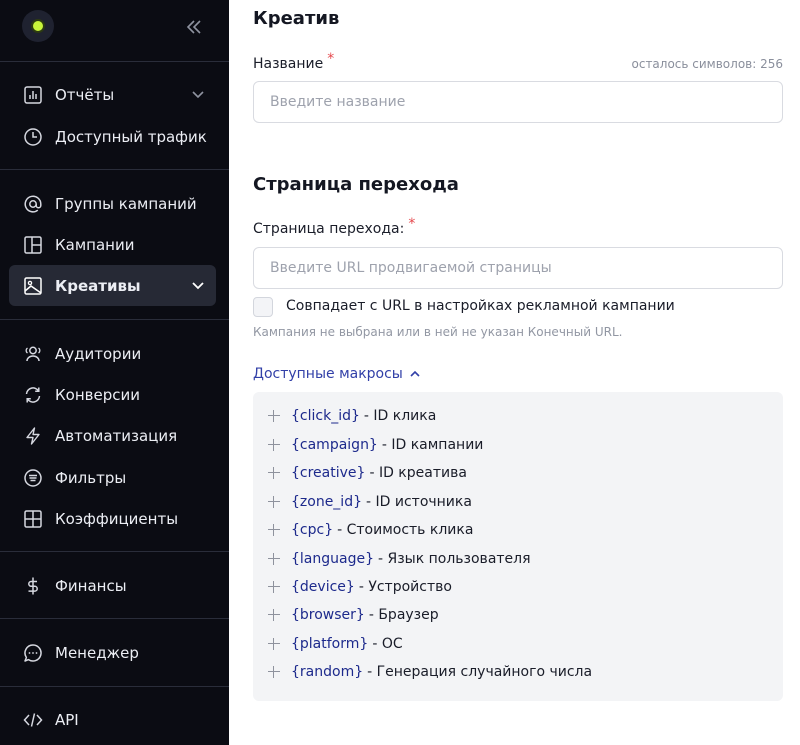  Describe the element at coordinates (38, 26) in the screenshot. I see `app-logo` at that location.